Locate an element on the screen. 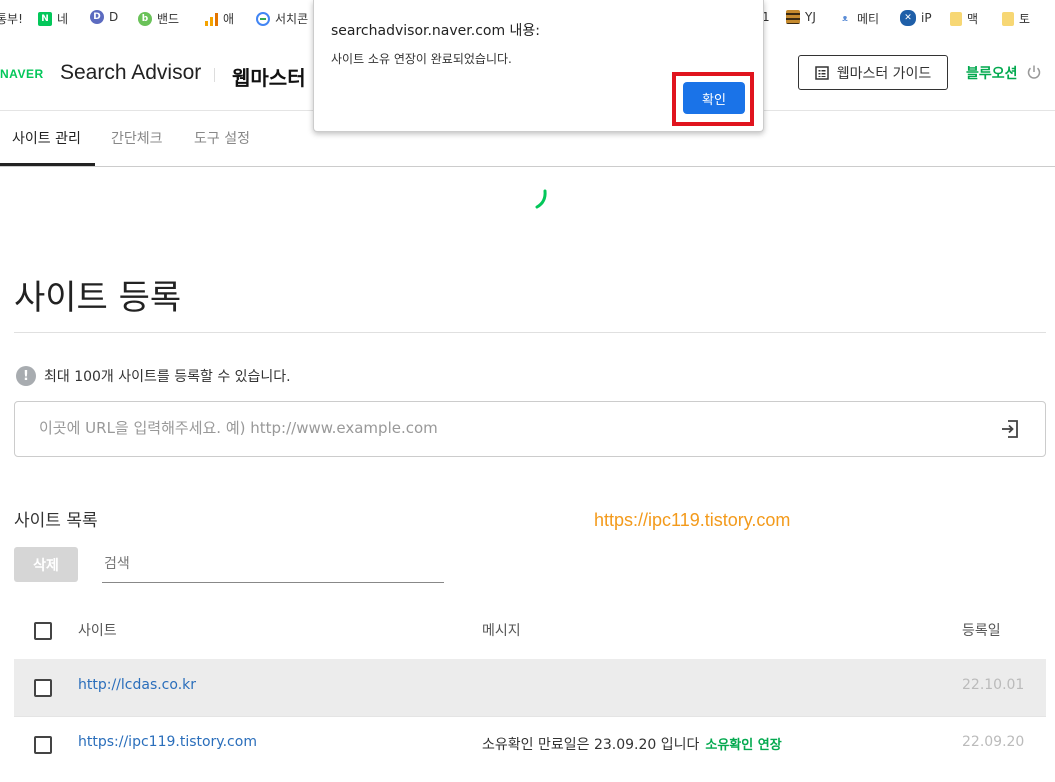 This screenshot has width=1055, height=782. bookmark-item: ✕ iP is located at coordinates (916, 18).